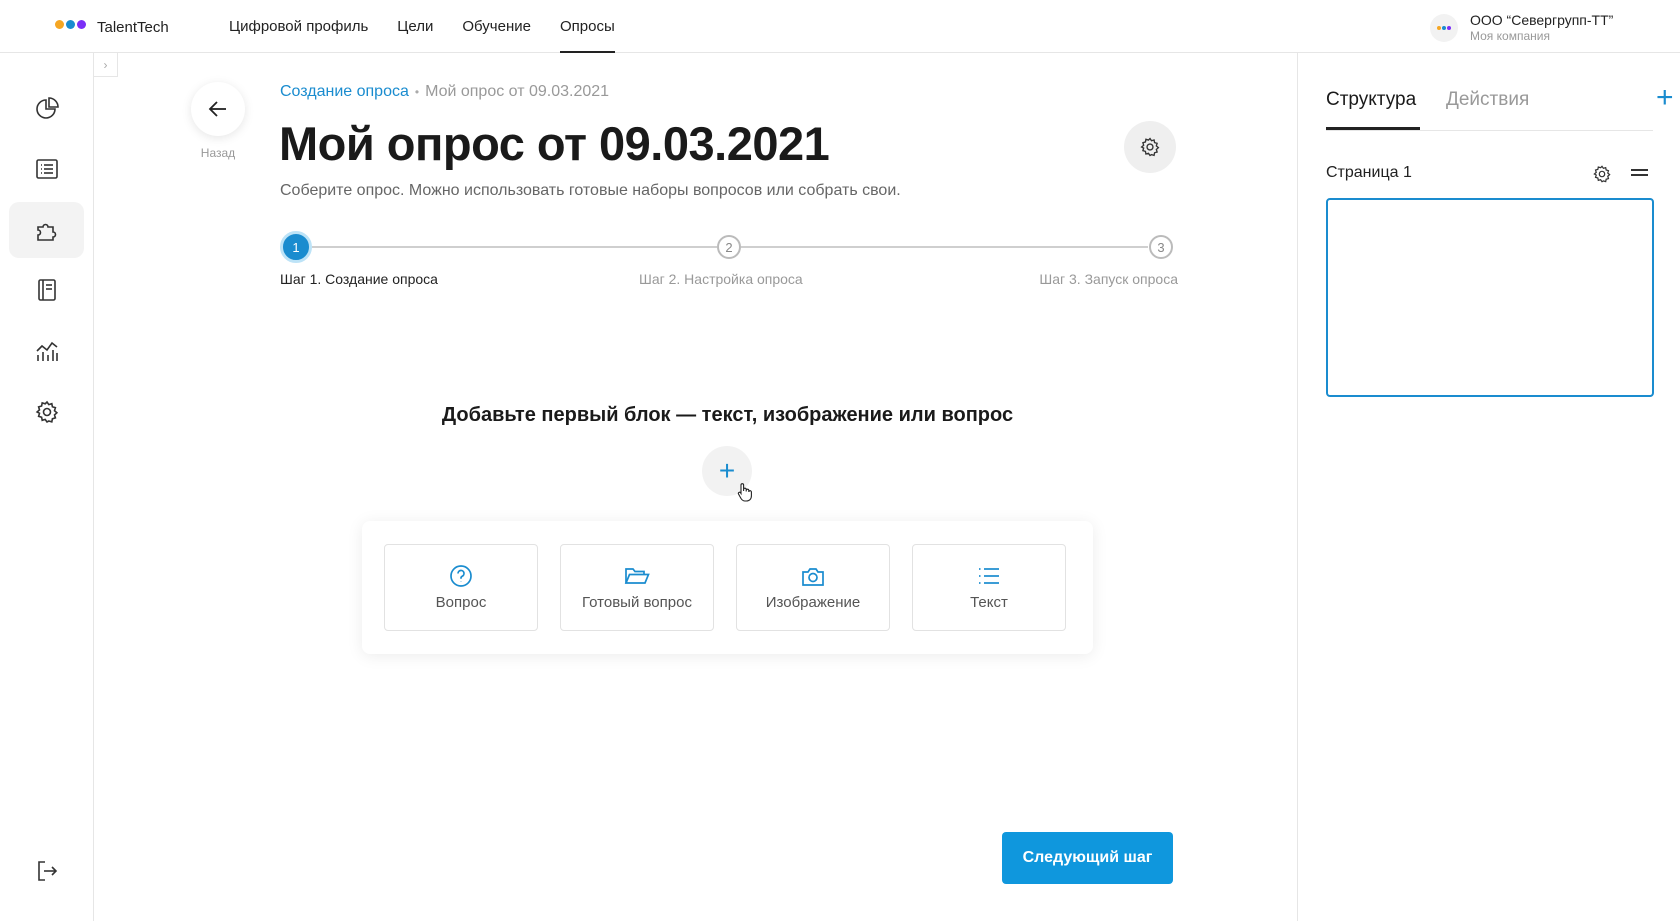 The image size is (1680, 921). I want to click on page-row: Страница 1, so click(1489, 175).